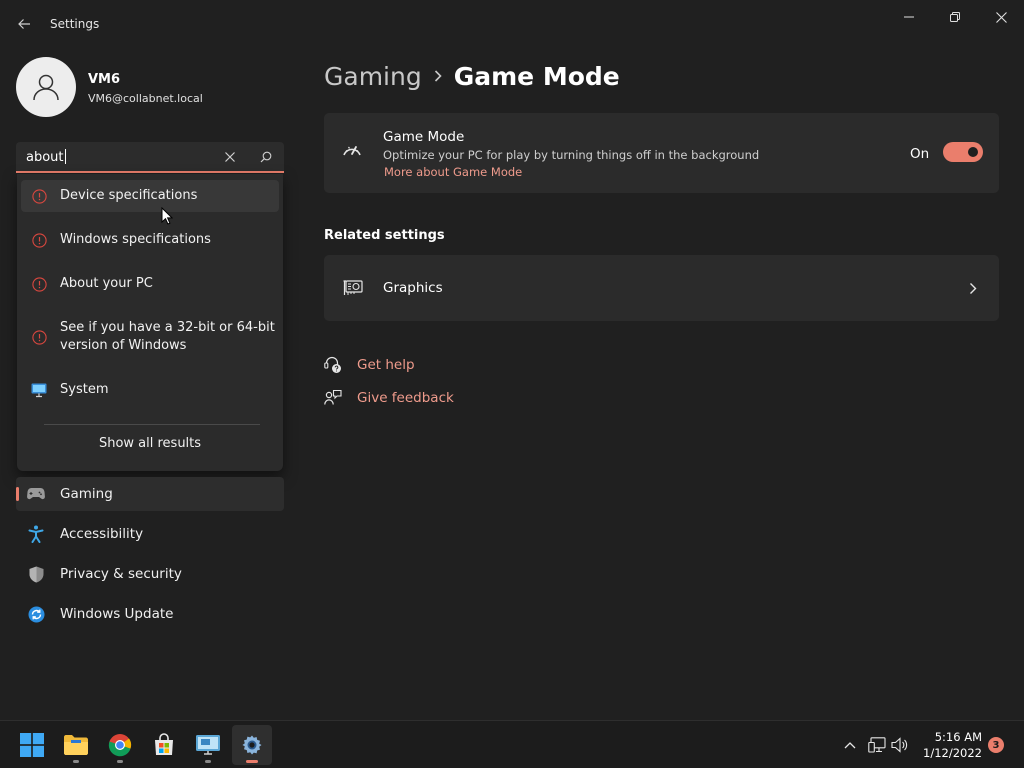  Describe the element at coordinates (536, 76) in the screenshot. I see `page-title: Game Mode` at that location.